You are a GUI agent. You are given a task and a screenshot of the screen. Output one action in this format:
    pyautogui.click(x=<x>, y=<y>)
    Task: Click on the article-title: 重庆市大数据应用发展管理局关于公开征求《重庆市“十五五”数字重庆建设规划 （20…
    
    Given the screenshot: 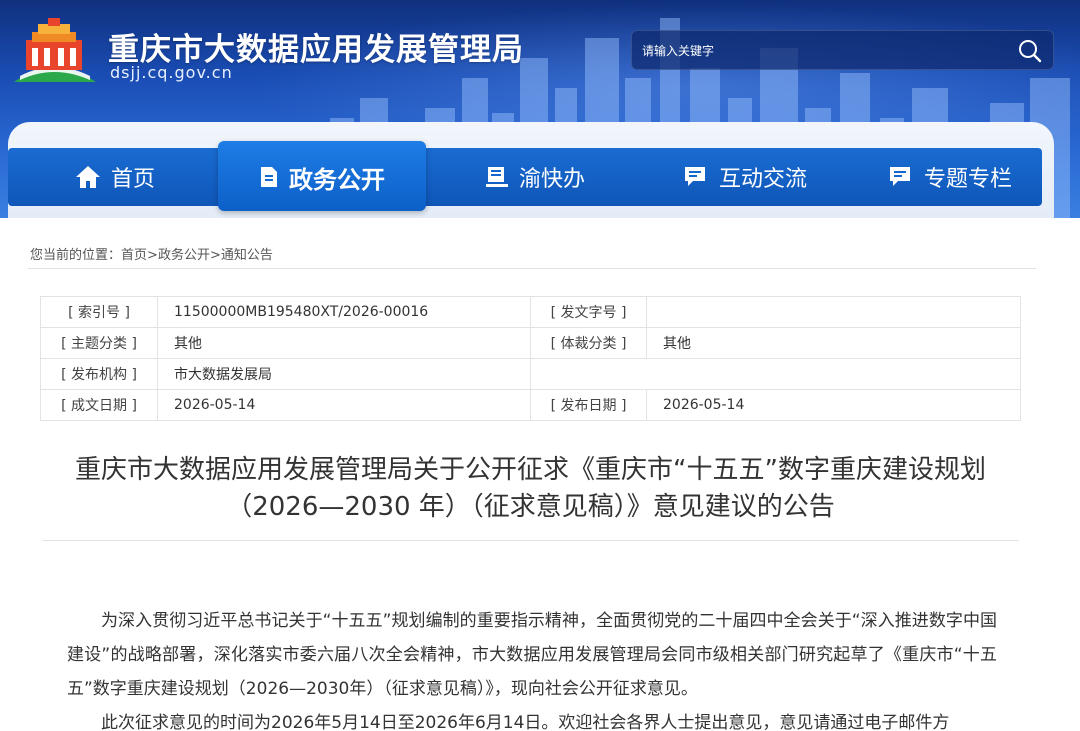 What is the action you would take?
    pyautogui.click(x=530, y=489)
    